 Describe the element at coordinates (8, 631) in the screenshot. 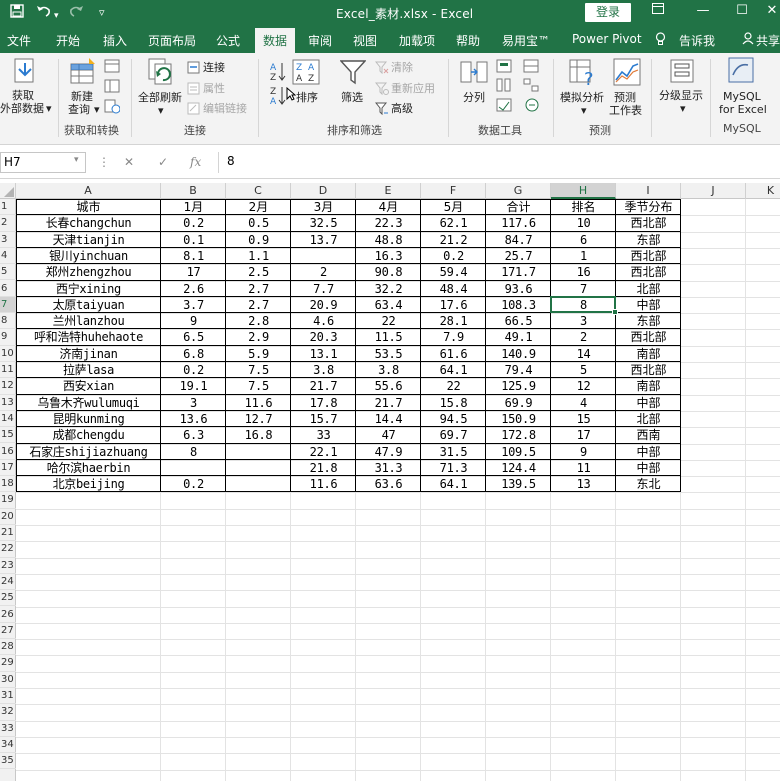

I see `row-header-27: 27` at that location.